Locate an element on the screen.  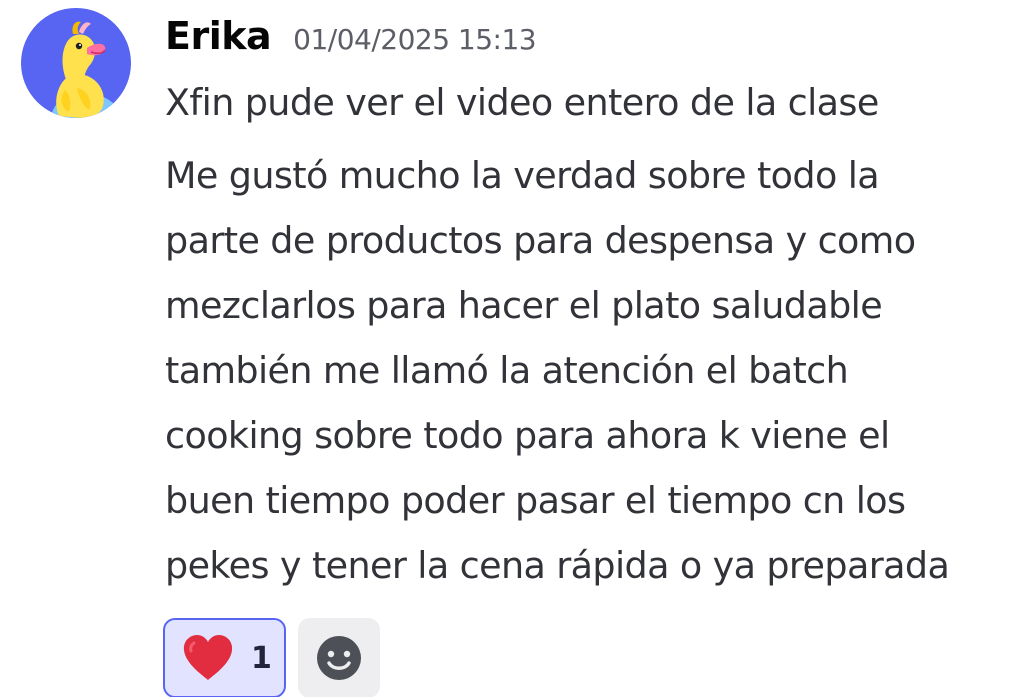
message-body-line: parte de productos para despensa y como is located at coordinates (540, 240).